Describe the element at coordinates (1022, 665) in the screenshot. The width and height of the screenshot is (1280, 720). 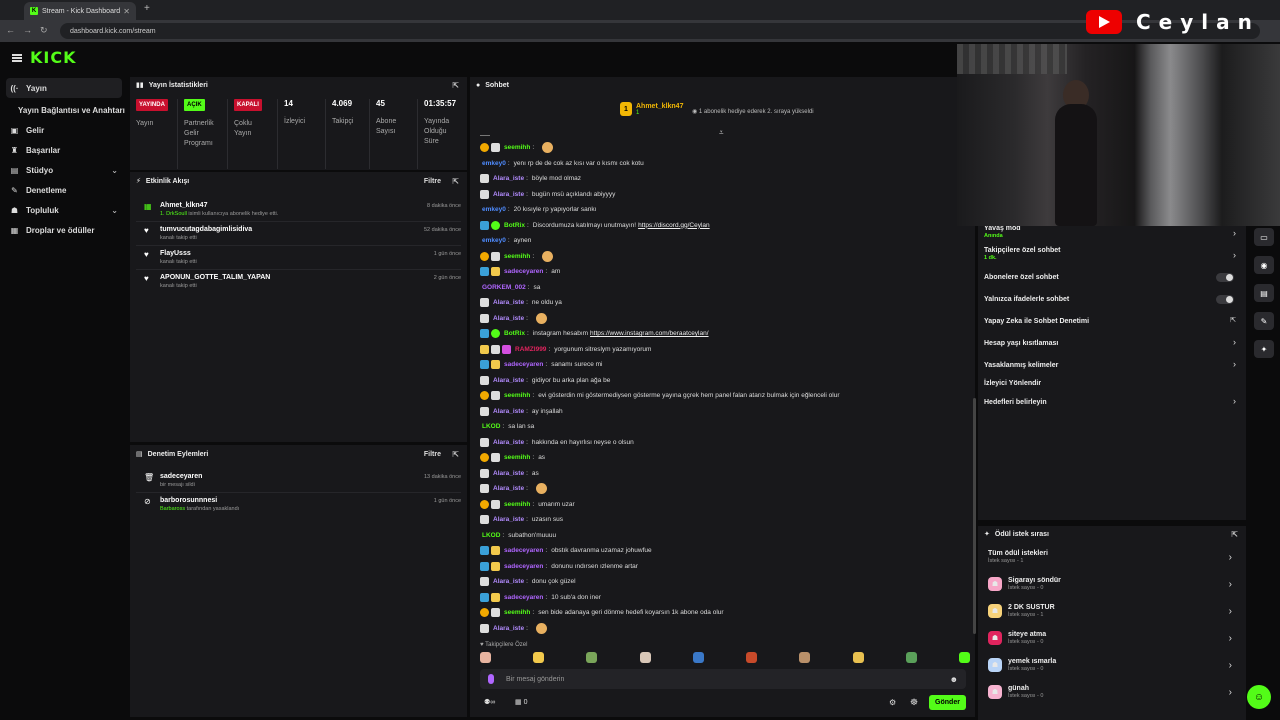
I see `reward-item: ☗ yemek ısmarla İstek sayısı - 0` at that location.